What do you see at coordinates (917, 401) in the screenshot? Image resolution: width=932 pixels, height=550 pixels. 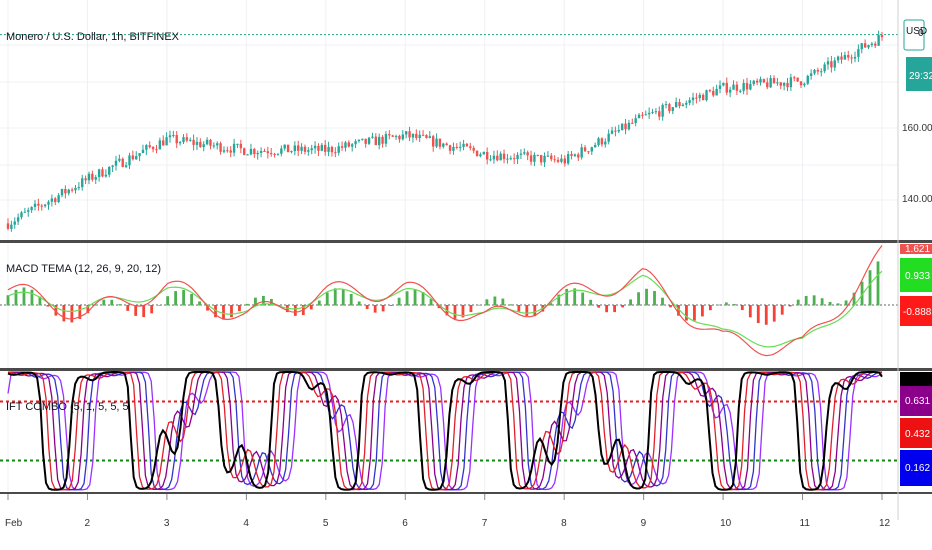 I see `ift-purple-badge-text: 0.631` at bounding box center [917, 401].